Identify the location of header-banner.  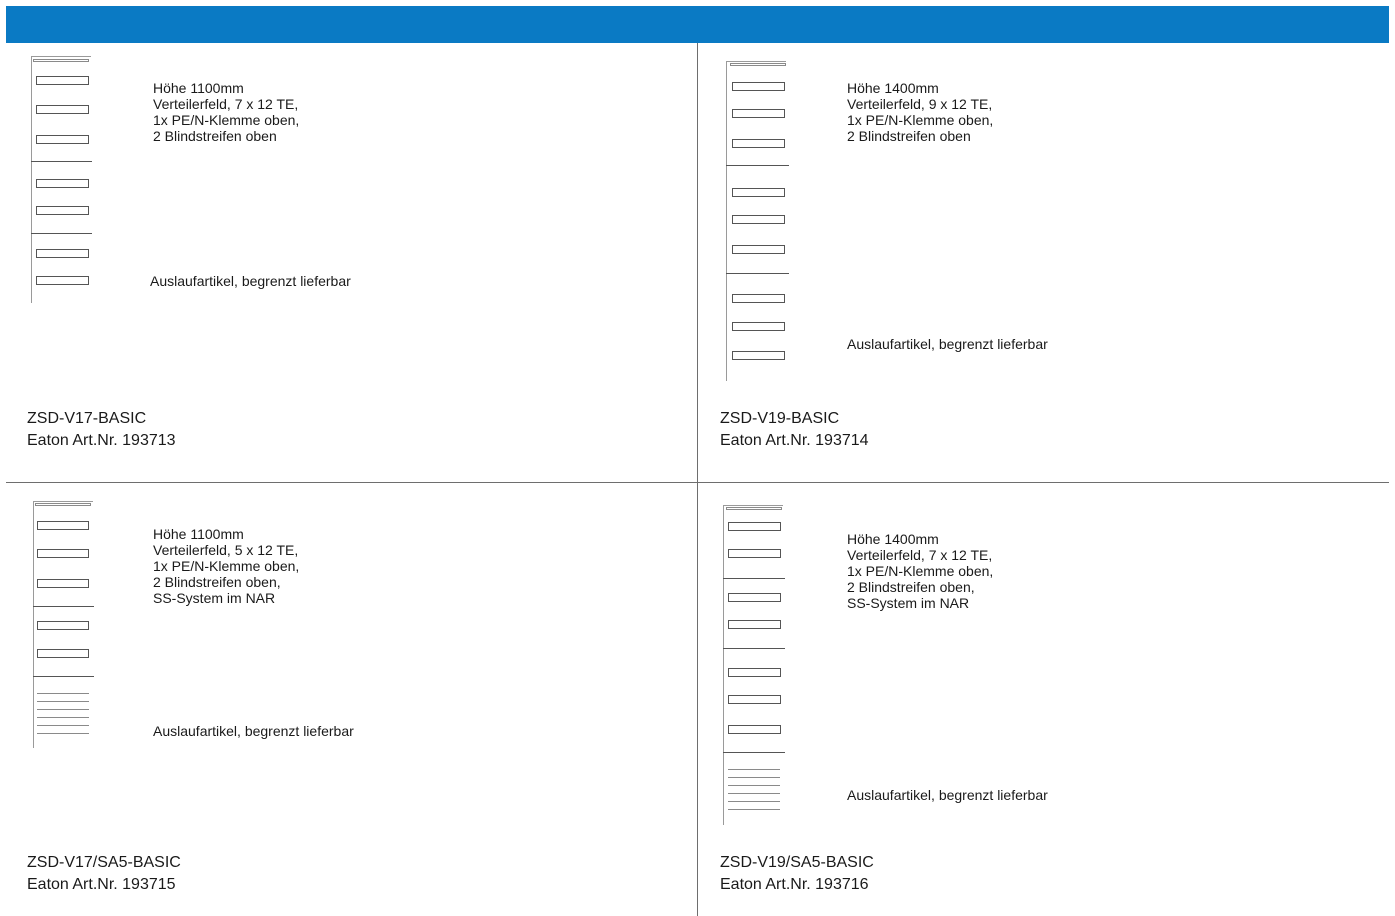
(697, 24).